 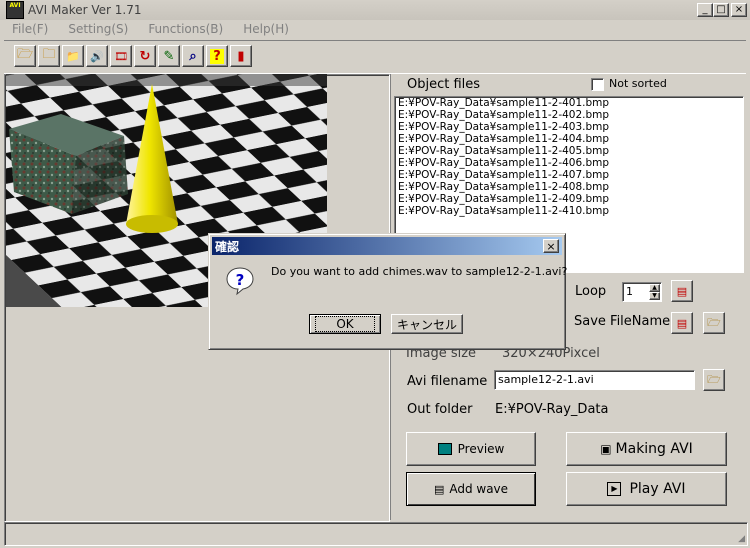 What do you see at coordinates (594, 380) in the screenshot?
I see `avi-filename-input: sample12-2-1.avi` at bounding box center [594, 380].